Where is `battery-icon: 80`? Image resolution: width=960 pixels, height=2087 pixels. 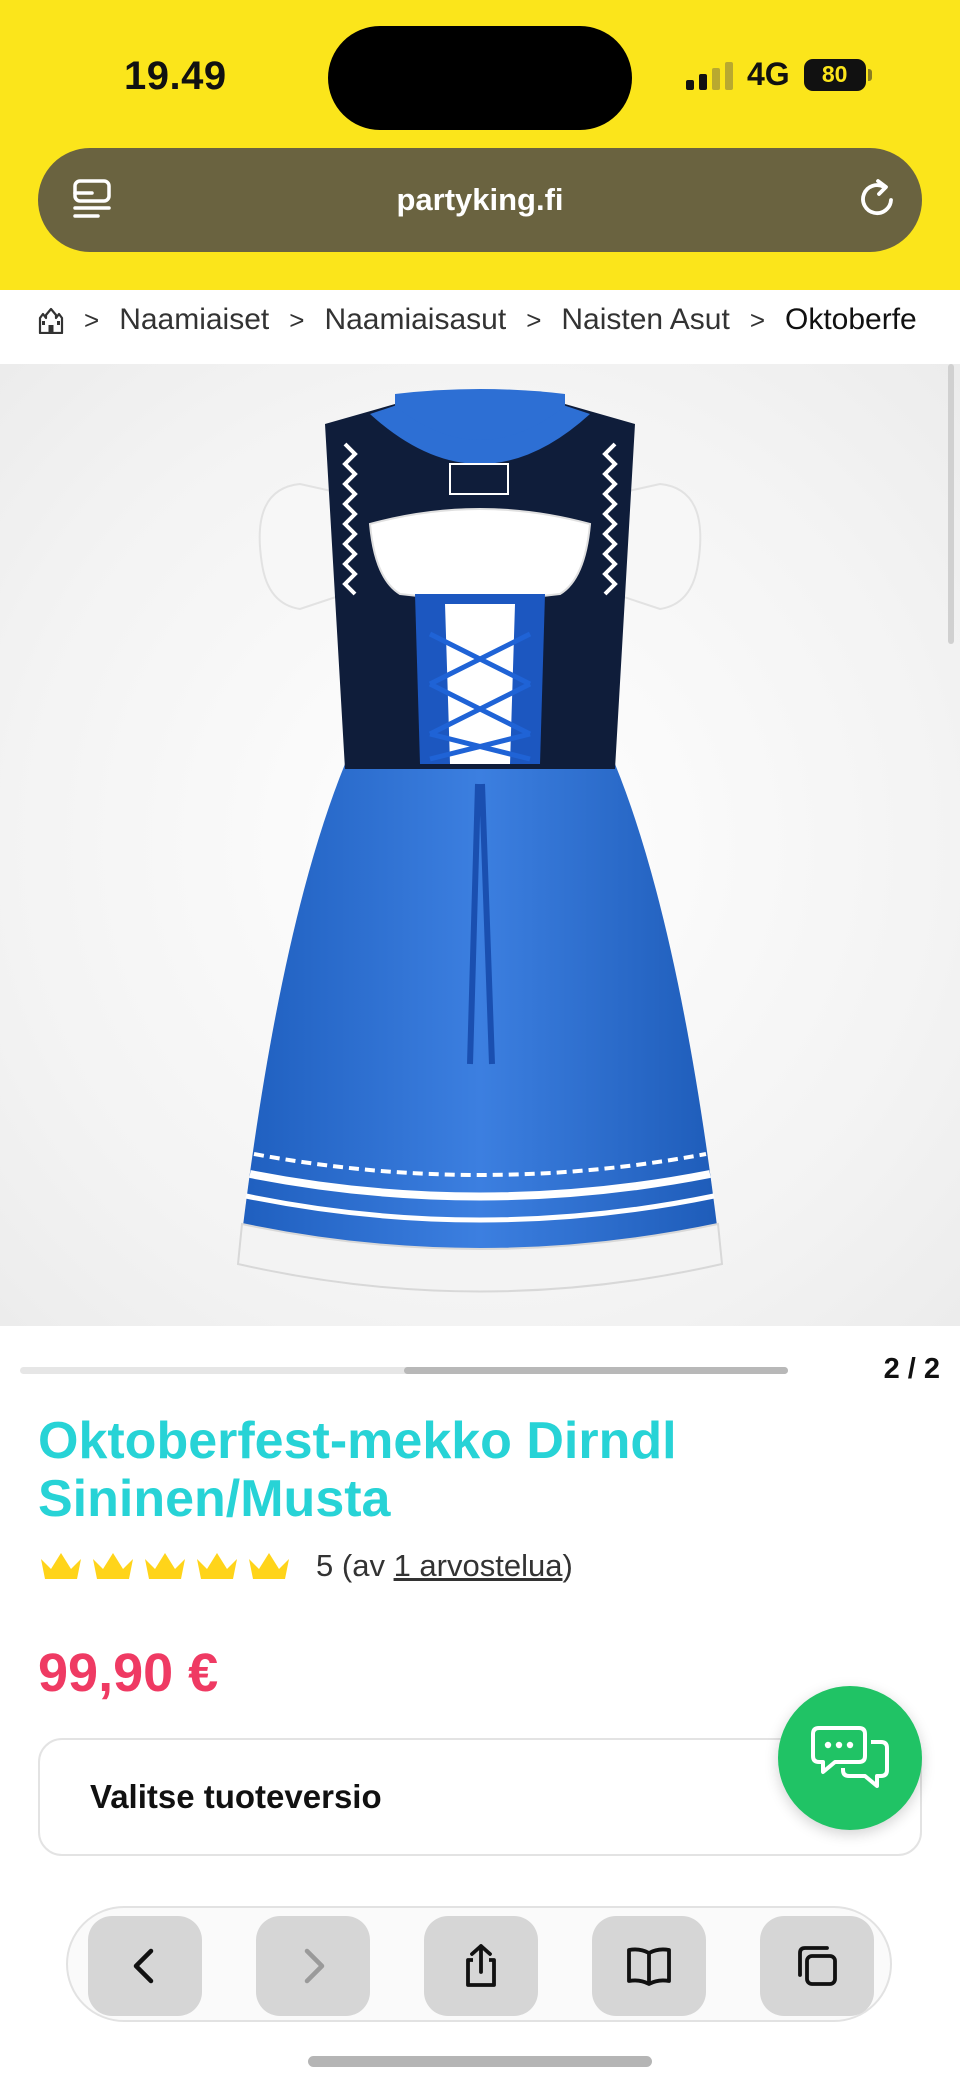 battery-icon: 80 is located at coordinates (837, 74).